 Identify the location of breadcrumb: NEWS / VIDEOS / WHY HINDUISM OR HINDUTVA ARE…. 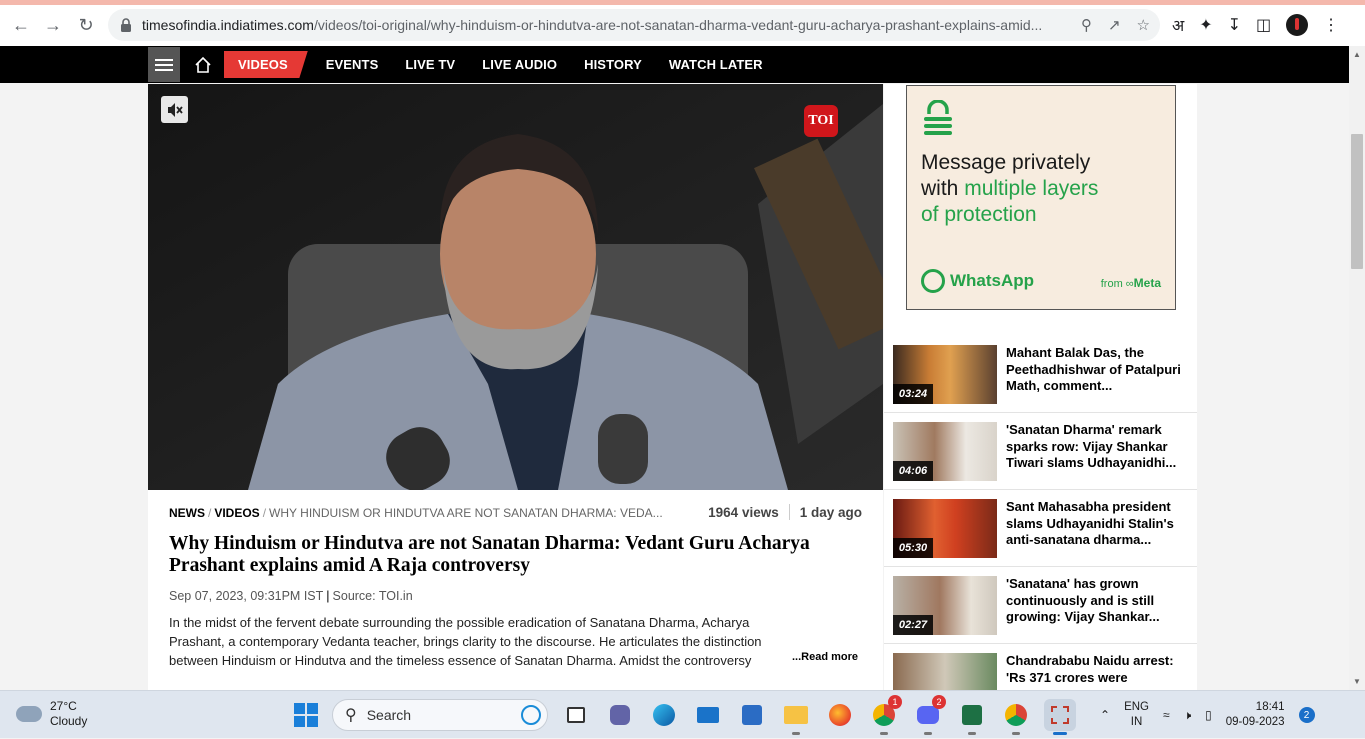
(416, 513).